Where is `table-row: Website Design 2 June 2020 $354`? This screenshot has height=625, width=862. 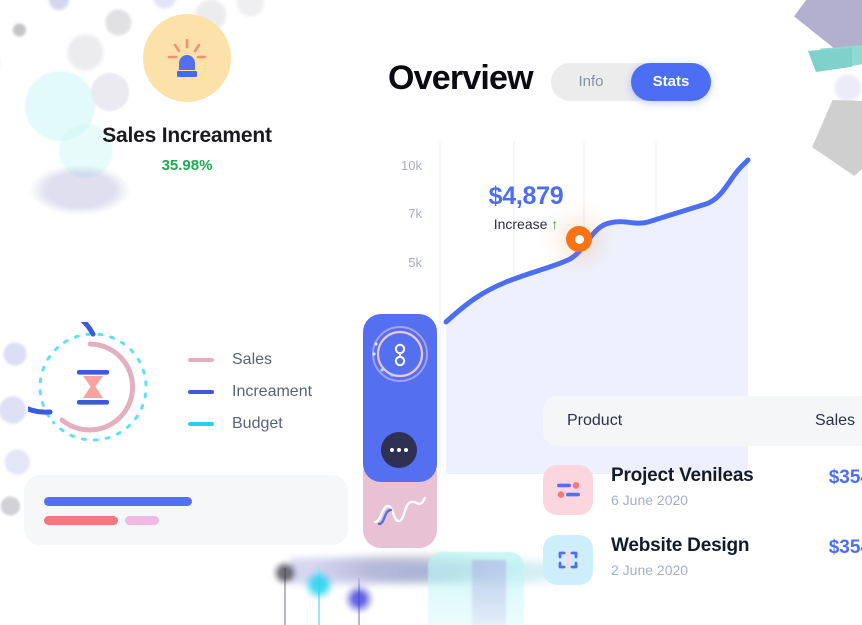 table-row: Website Design 2 June 2020 $354 is located at coordinates (702, 568).